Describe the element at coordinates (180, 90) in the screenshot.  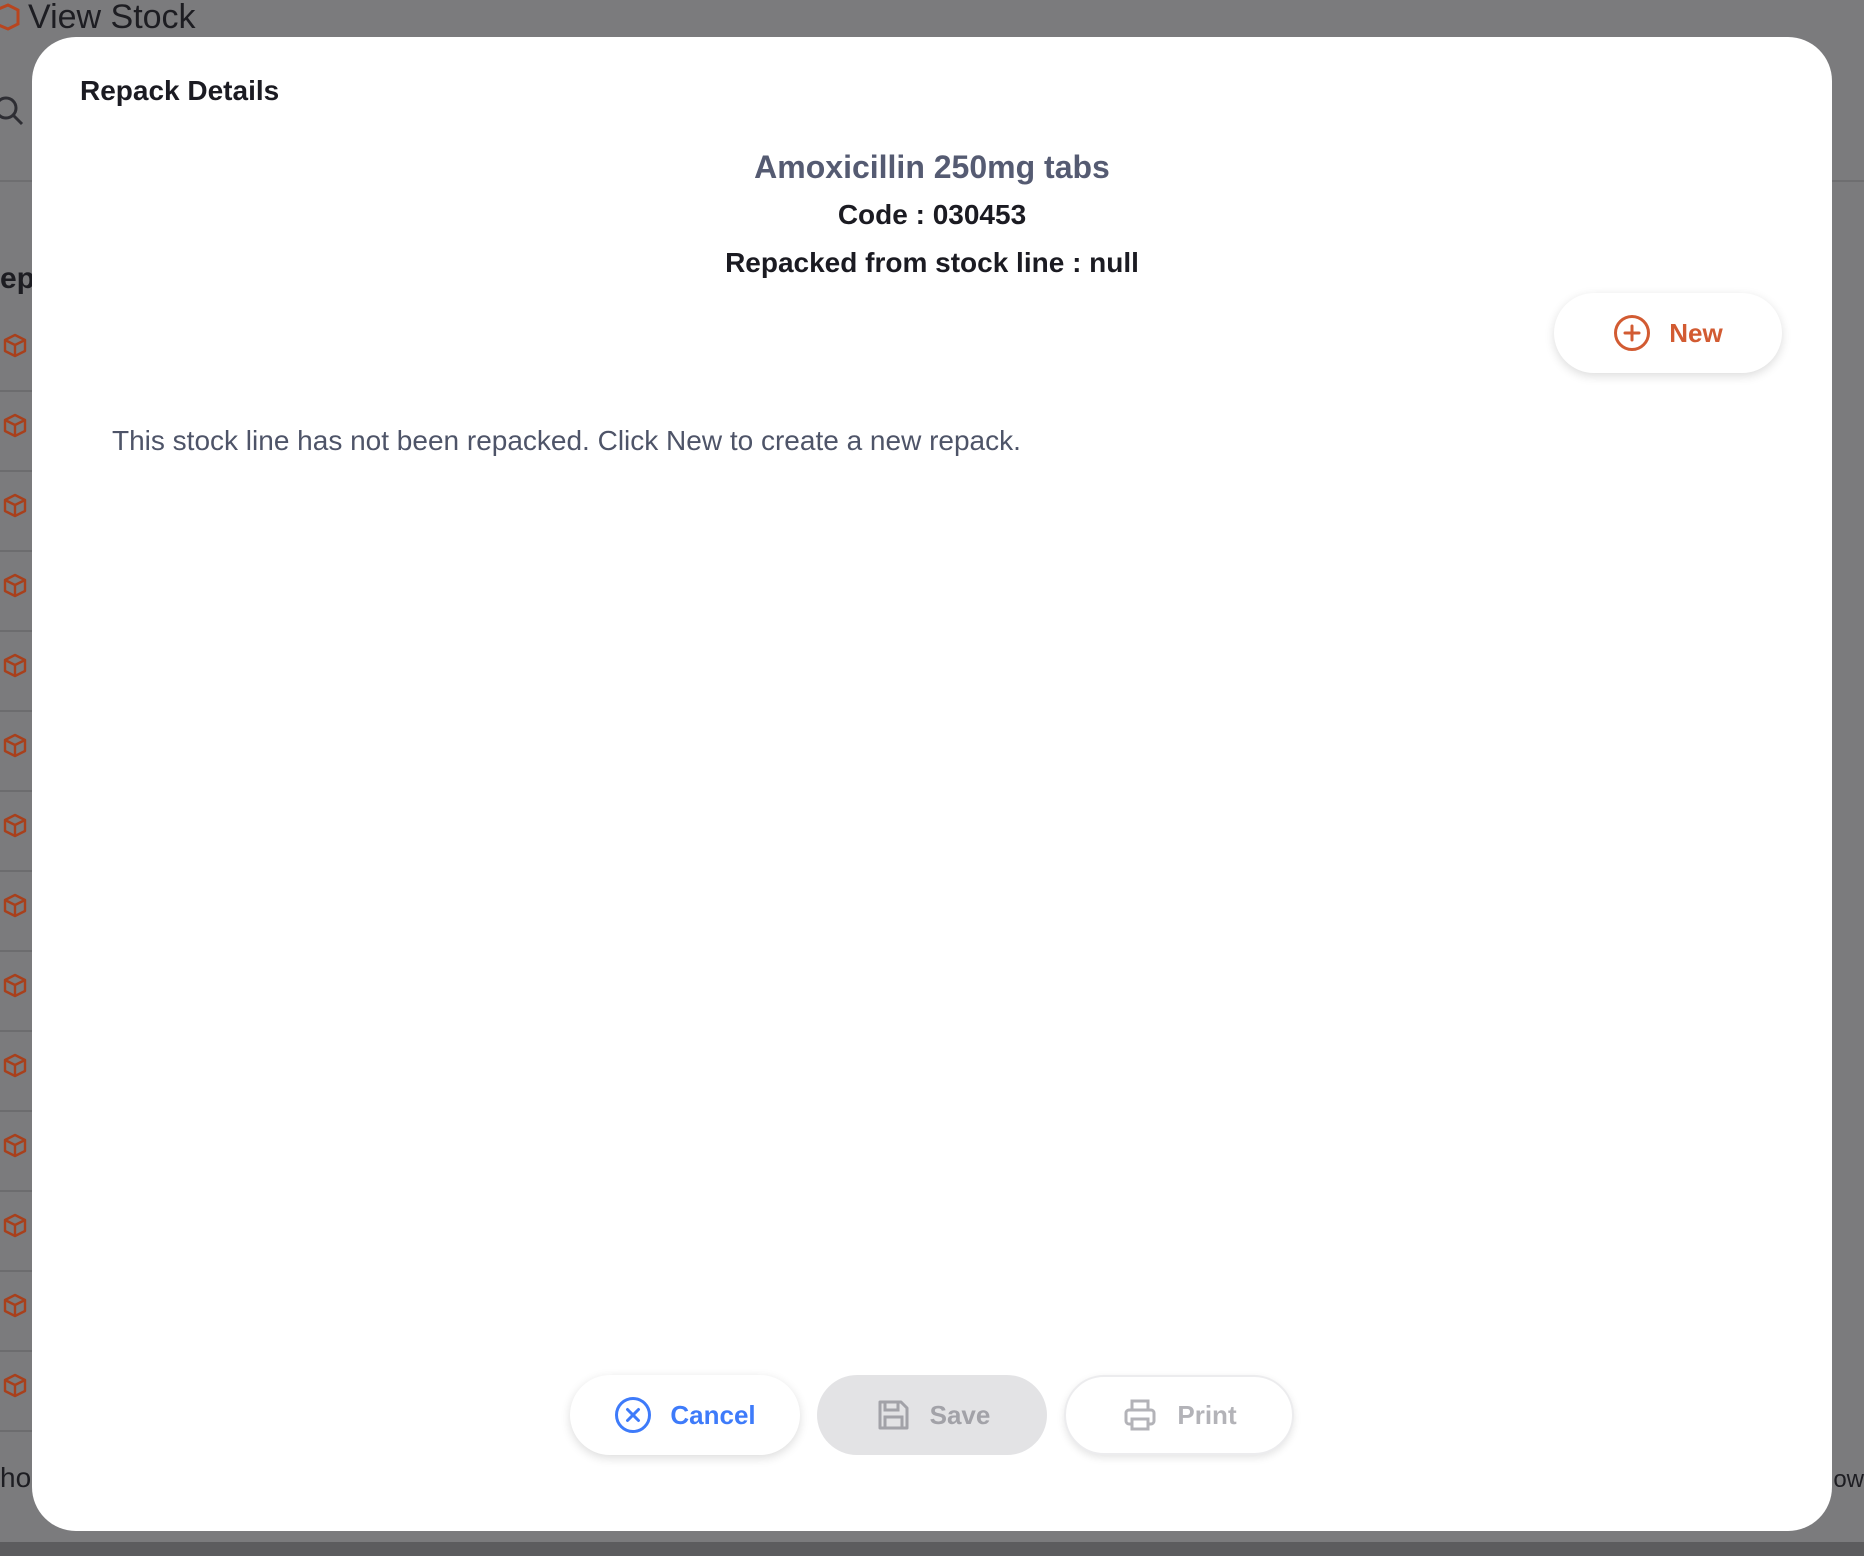
I see `modal-title: Repack Details` at that location.